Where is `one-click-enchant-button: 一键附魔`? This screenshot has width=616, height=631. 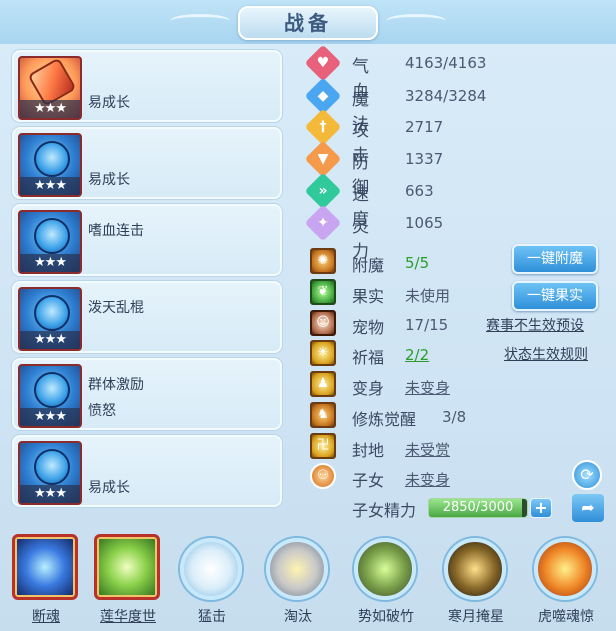 one-click-enchant-button: 一键附魔 is located at coordinates (555, 259).